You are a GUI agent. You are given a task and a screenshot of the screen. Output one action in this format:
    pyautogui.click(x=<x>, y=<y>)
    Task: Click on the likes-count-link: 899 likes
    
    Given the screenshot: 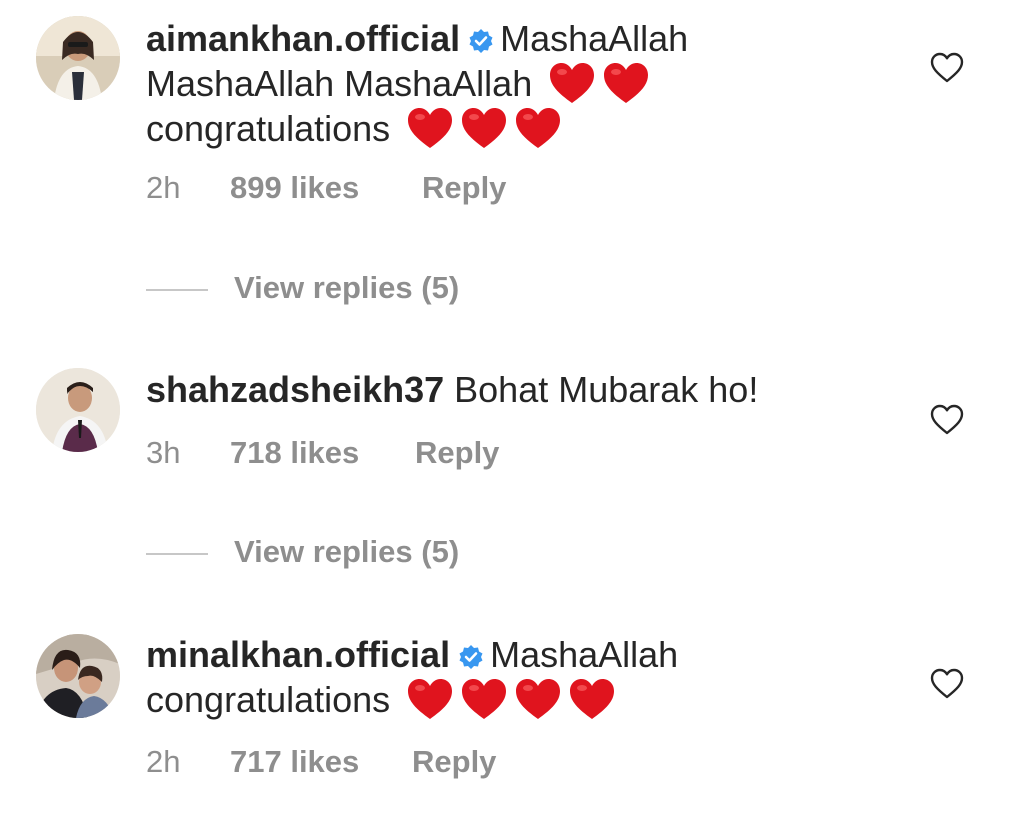 What is the action you would take?
    pyautogui.click(x=326, y=188)
    